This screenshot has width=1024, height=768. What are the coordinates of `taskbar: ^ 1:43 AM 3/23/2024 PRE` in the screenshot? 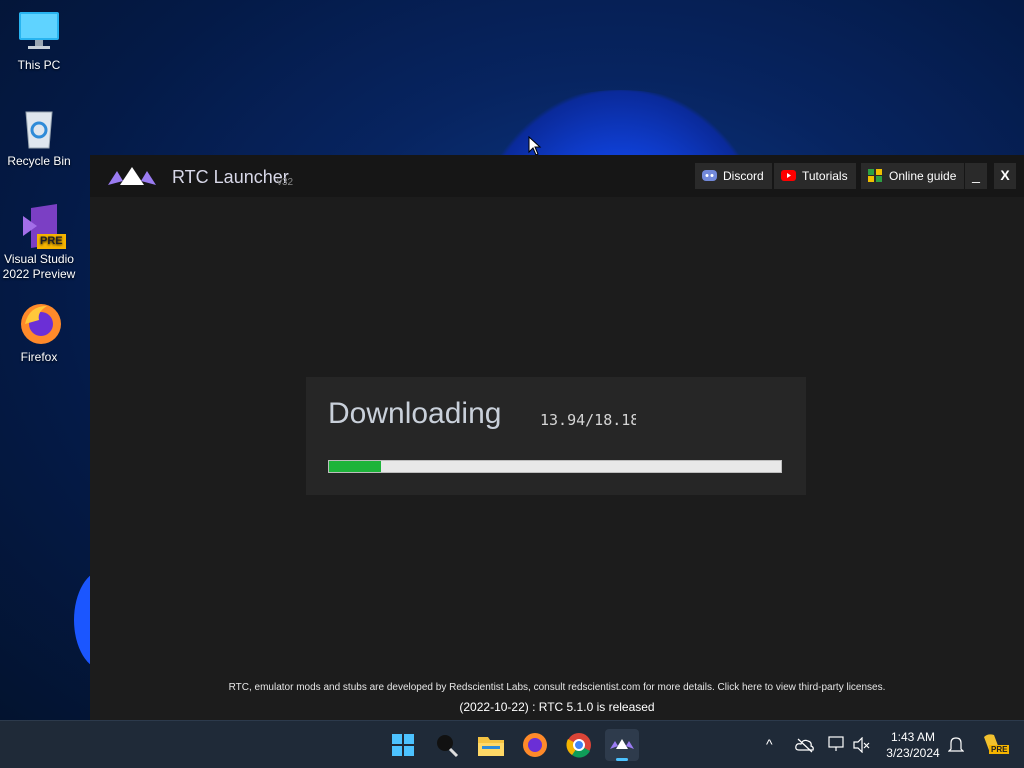 It's located at (512, 744).